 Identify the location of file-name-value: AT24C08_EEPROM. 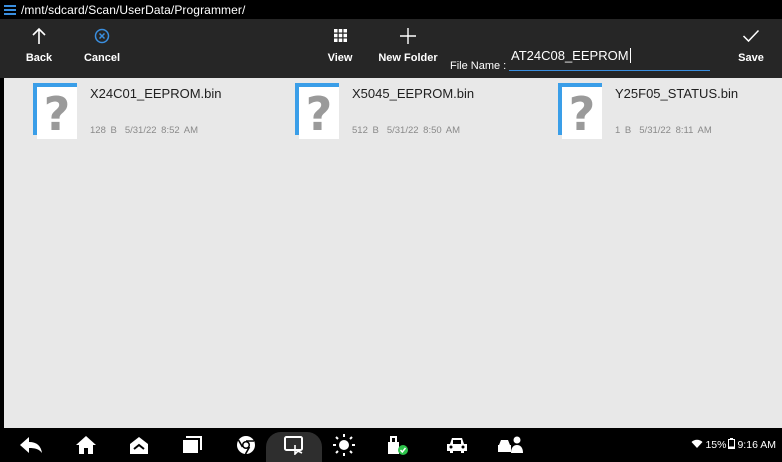
(570, 55).